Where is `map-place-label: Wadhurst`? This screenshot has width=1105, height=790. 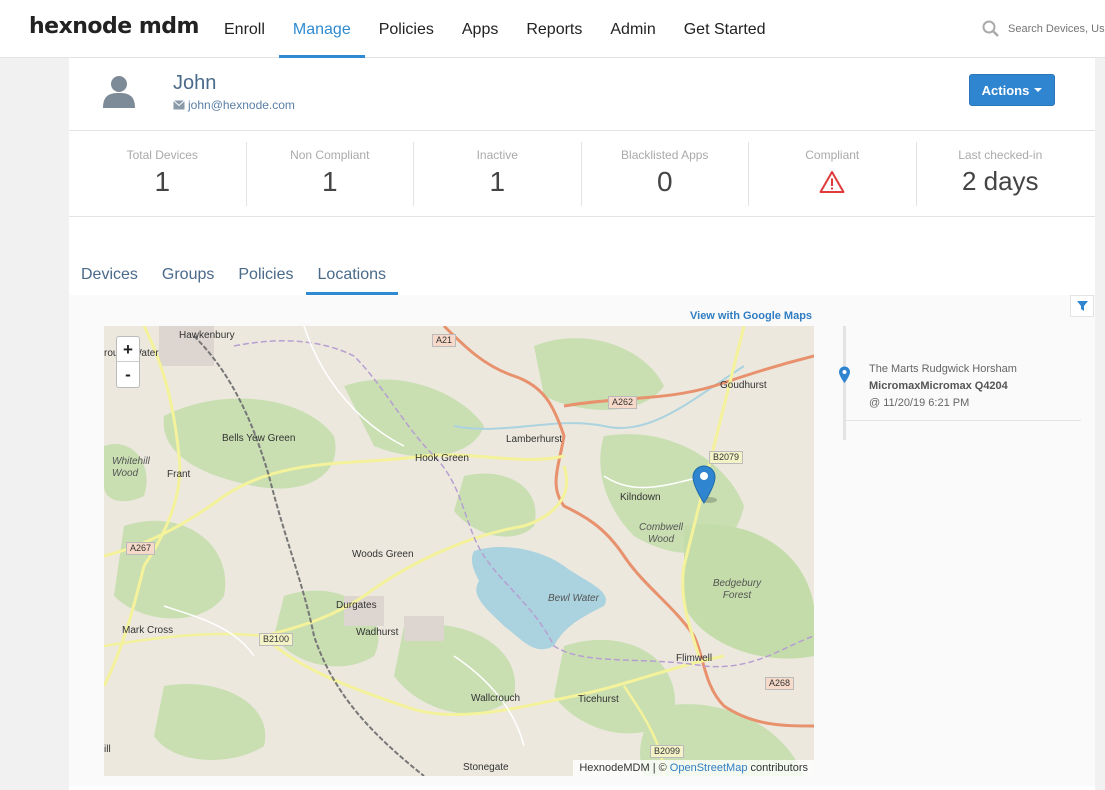
map-place-label: Wadhurst is located at coordinates (377, 632).